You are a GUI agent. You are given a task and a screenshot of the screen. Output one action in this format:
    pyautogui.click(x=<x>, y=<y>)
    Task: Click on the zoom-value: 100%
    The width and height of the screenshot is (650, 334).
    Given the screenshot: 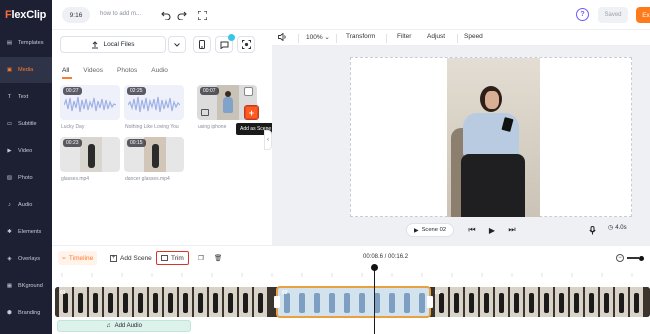 What is the action you would take?
    pyautogui.click(x=314, y=37)
    